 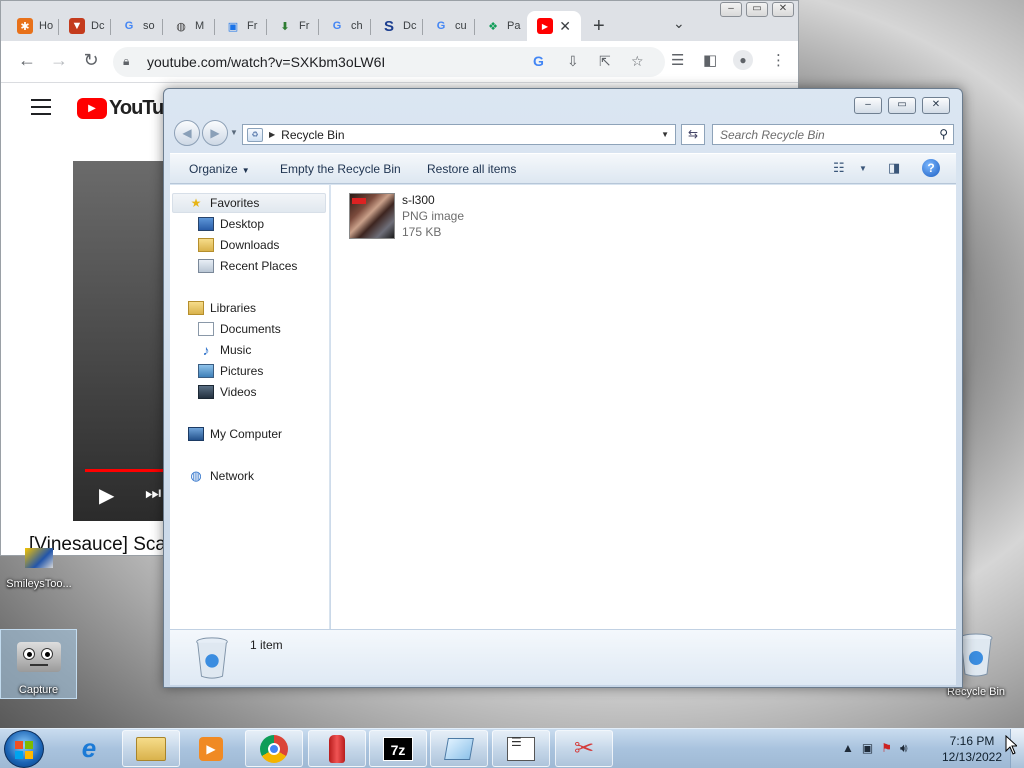 I want to click on video-player: ▶ ⏭, so click(x=123, y=341).